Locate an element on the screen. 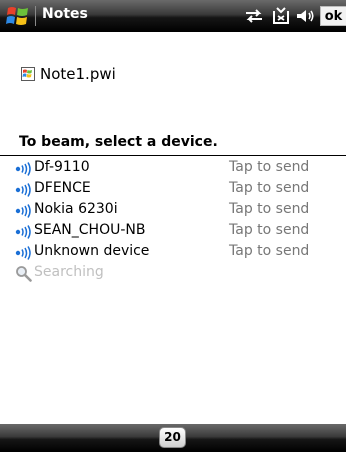 The width and height of the screenshot is (346, 452). device-name: Df-9110 is located at coordinates (62, 167).